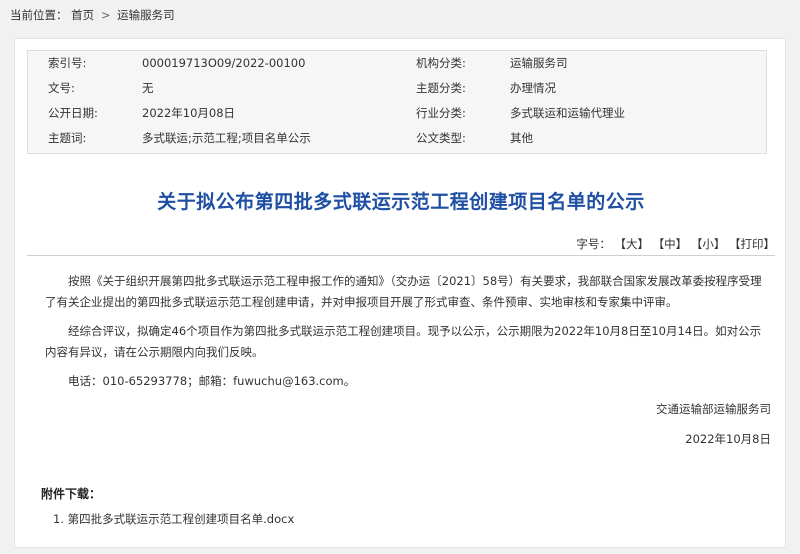 The image size is (800, 554). What do you see at coordinates (670, 244) in the screenshot?
I see `font-size-medium-button: 【中】` at bounding box center [670, 244].